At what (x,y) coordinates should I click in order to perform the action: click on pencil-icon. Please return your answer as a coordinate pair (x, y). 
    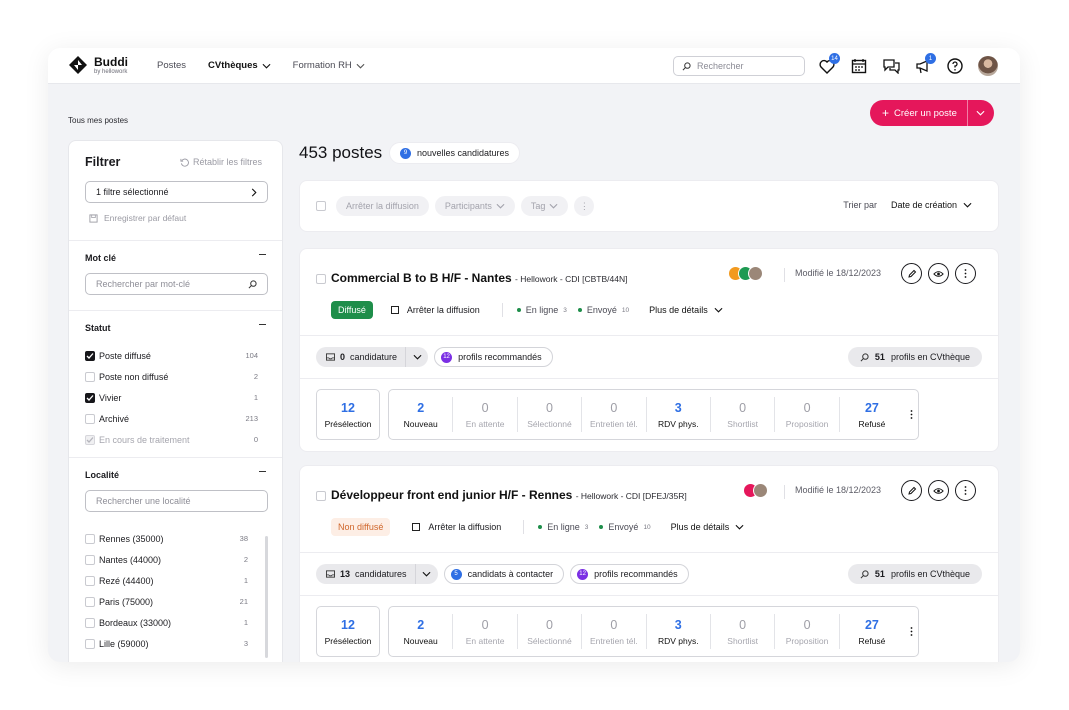
    Looking at the image, I should click on (911, 490).